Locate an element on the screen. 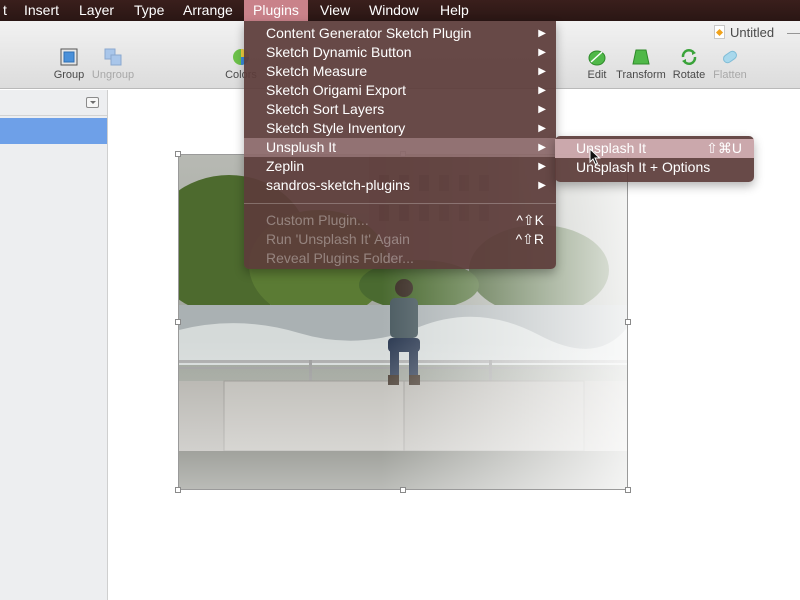  transform-button: Transform is located at coordinates (641, 55).